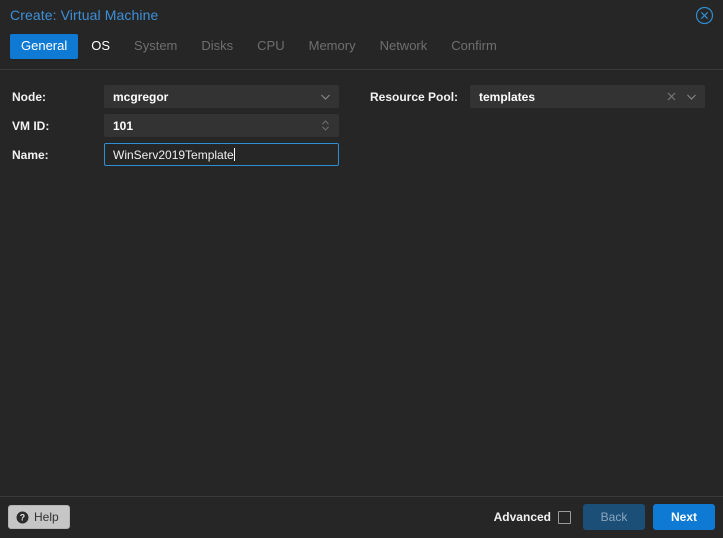 The width and height of the screenshot is (723, 538). Describe the element at coordinates (684, 517) in the screenshot. I see `next-button: Next` at that location.